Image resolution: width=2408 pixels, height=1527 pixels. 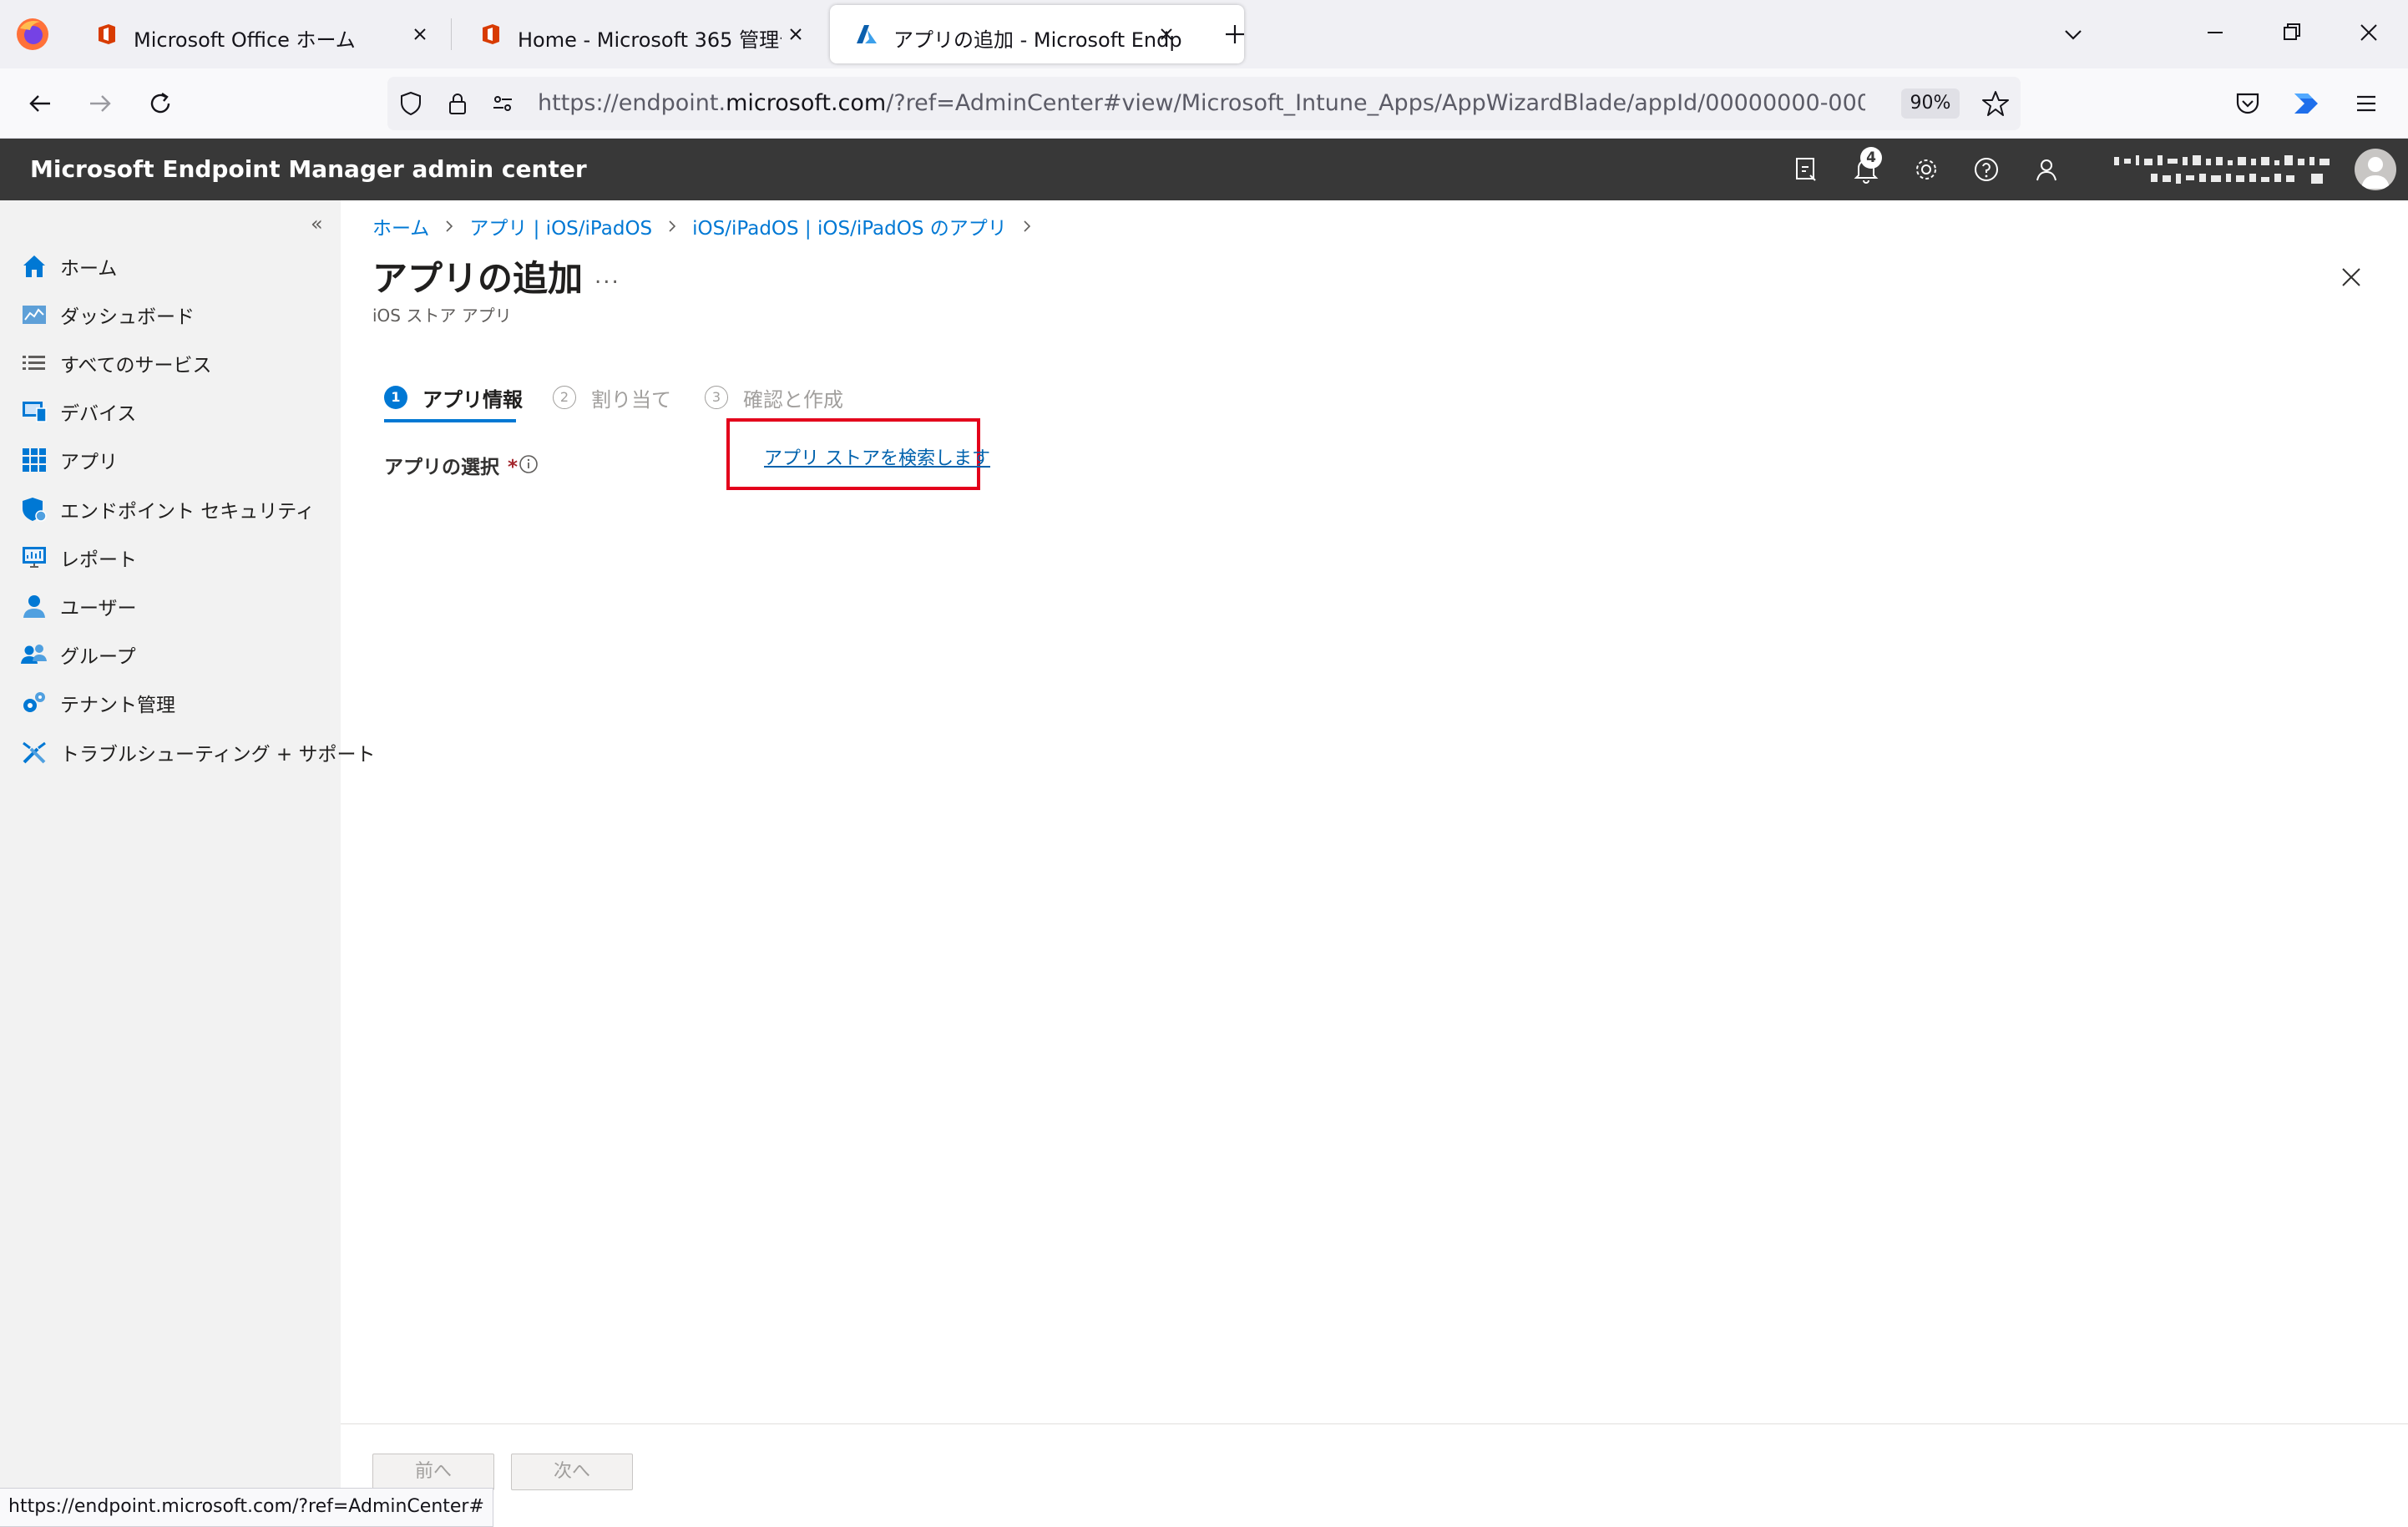 I want to click on url-host: microsoft.com, so click(x=806, y=103).